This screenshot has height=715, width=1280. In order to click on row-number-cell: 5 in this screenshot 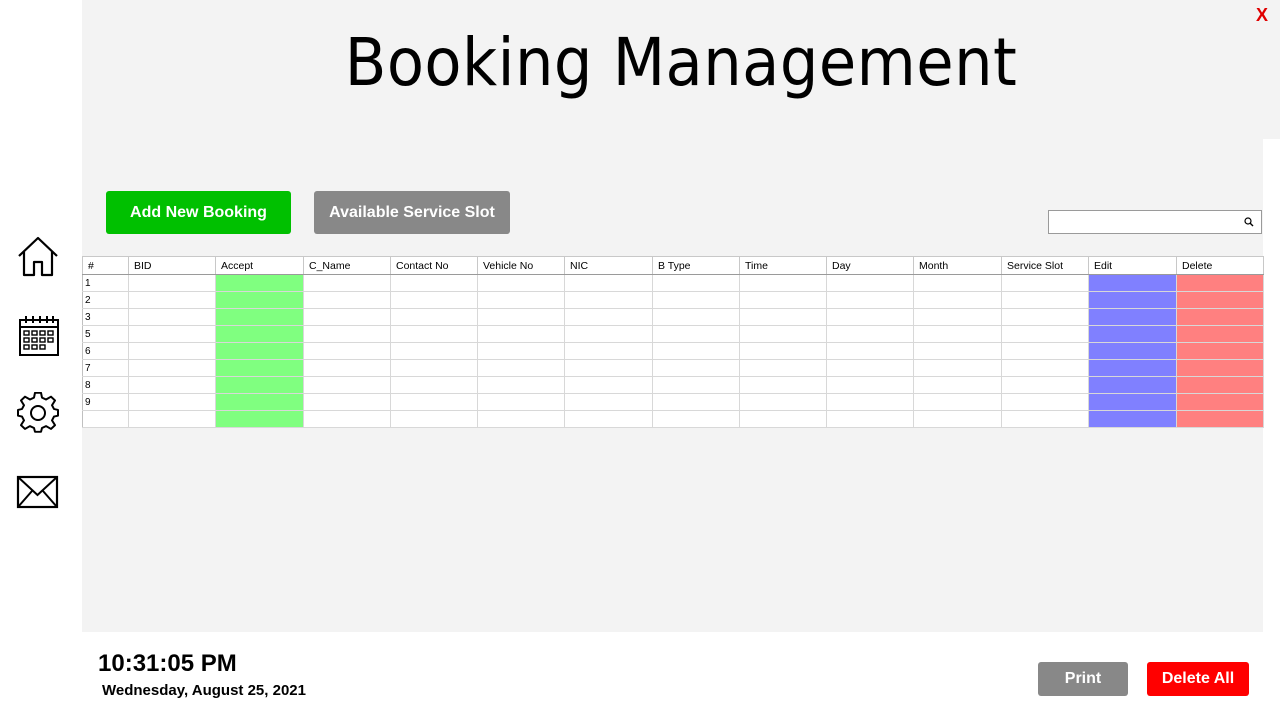, I will do `click(105, 334)`.